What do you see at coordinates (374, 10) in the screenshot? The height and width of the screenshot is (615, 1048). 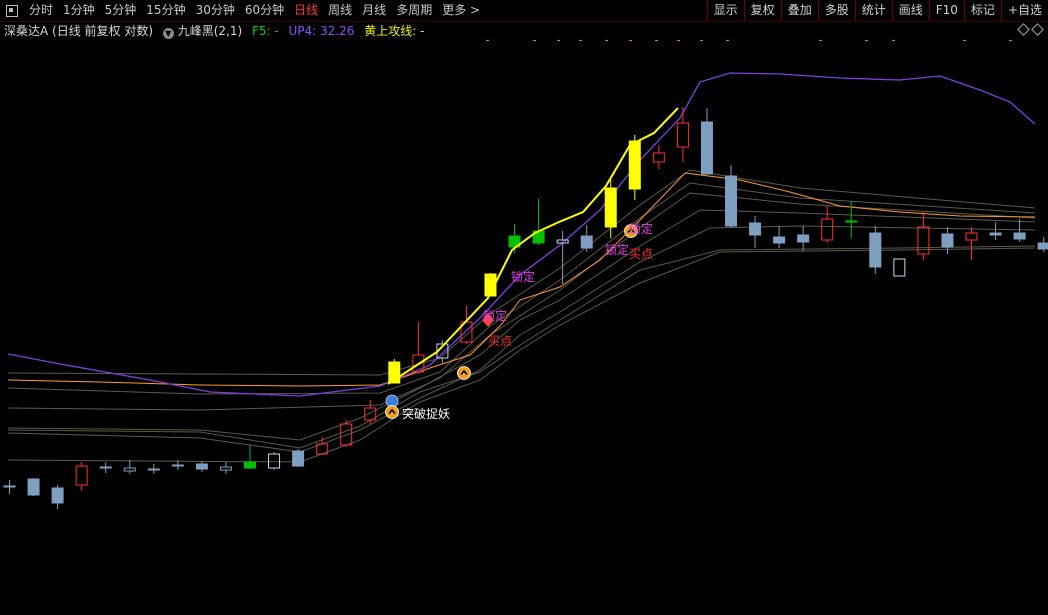 I see `tab-monthly: 月线` at bounding box center [374, 10].